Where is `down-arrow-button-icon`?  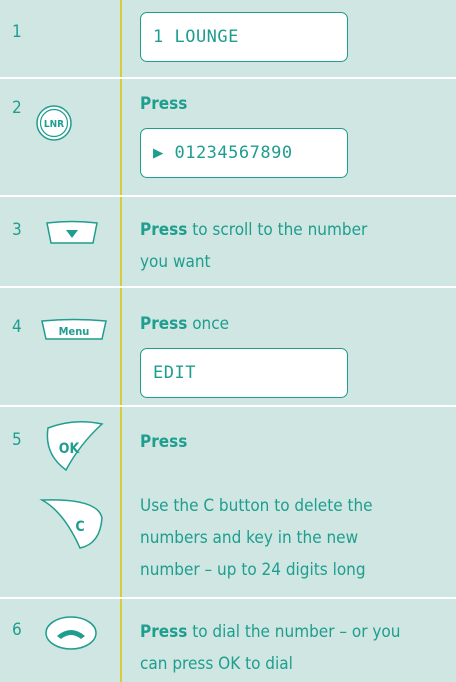
down-arrow-button-icon is located at coordinates (72, 233).